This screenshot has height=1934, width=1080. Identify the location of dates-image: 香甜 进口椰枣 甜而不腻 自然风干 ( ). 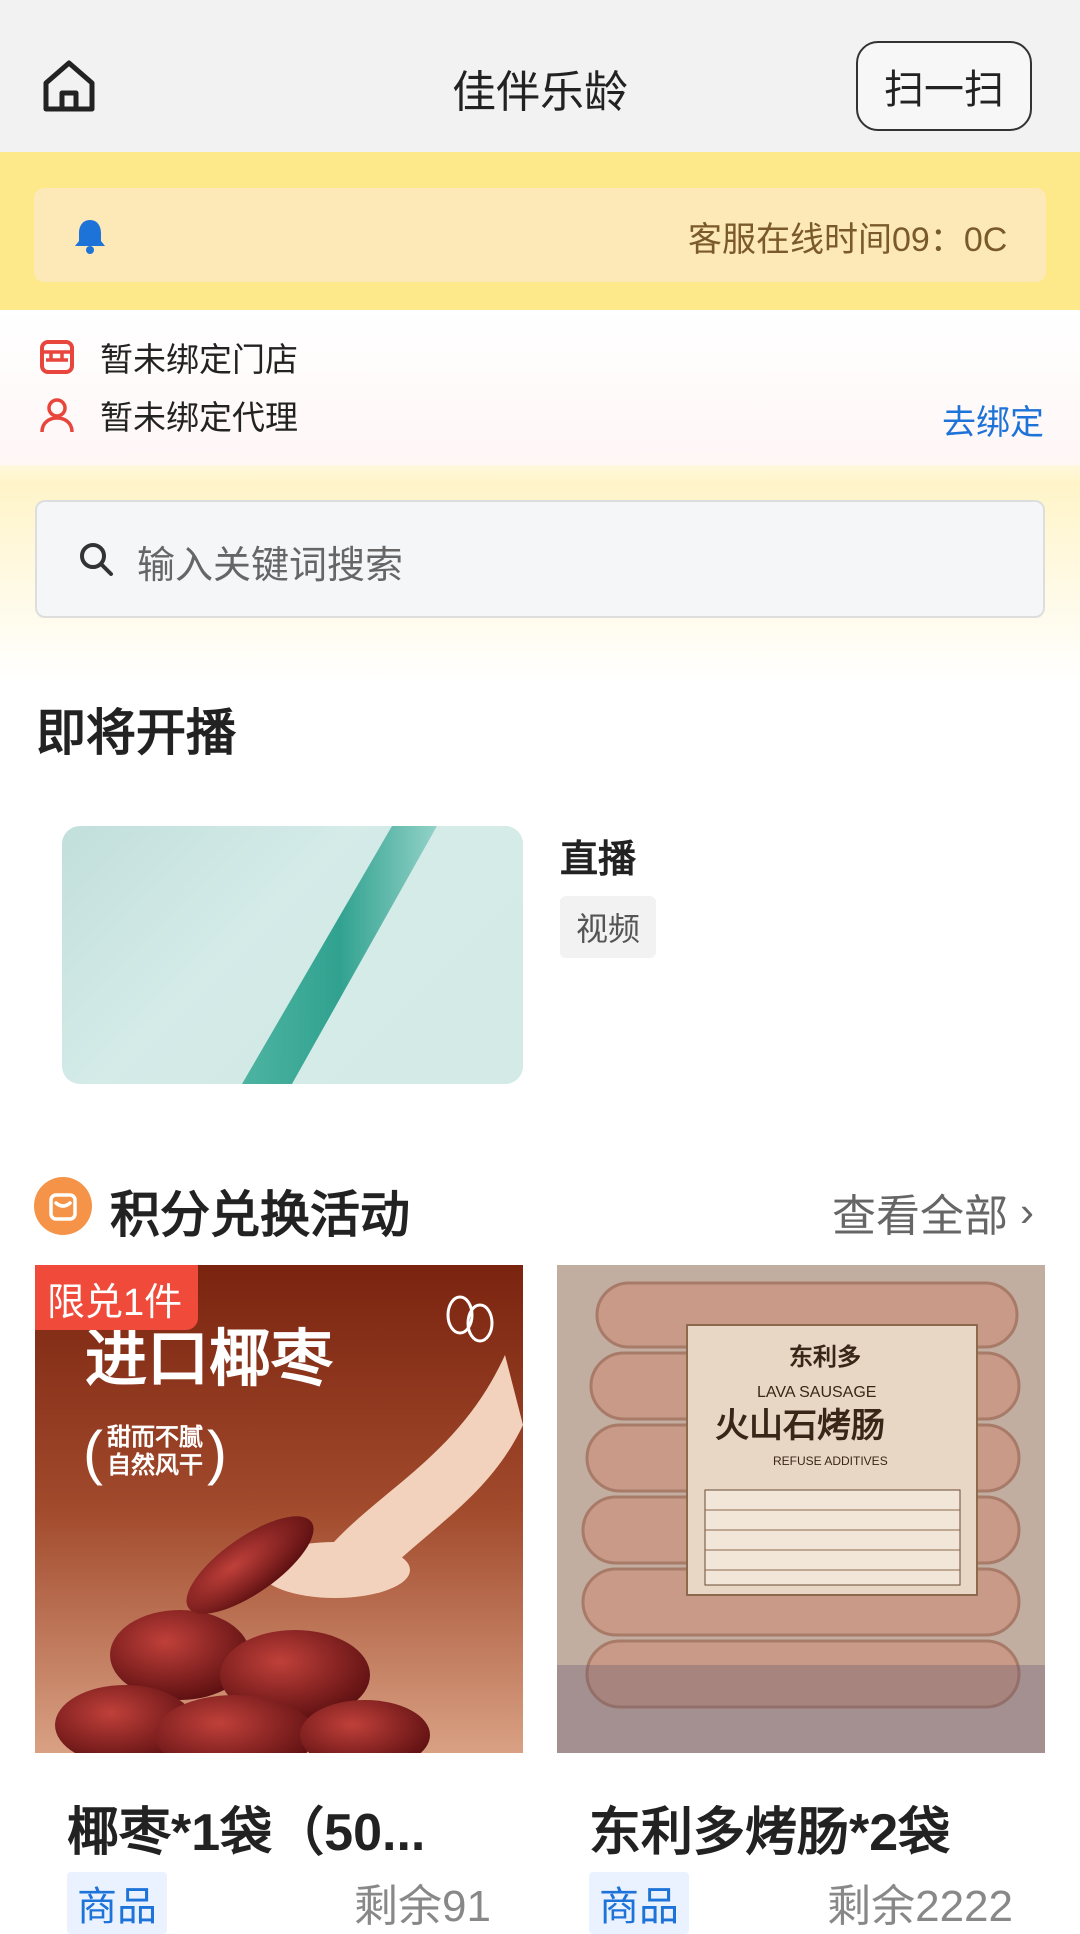
(279, 1509).